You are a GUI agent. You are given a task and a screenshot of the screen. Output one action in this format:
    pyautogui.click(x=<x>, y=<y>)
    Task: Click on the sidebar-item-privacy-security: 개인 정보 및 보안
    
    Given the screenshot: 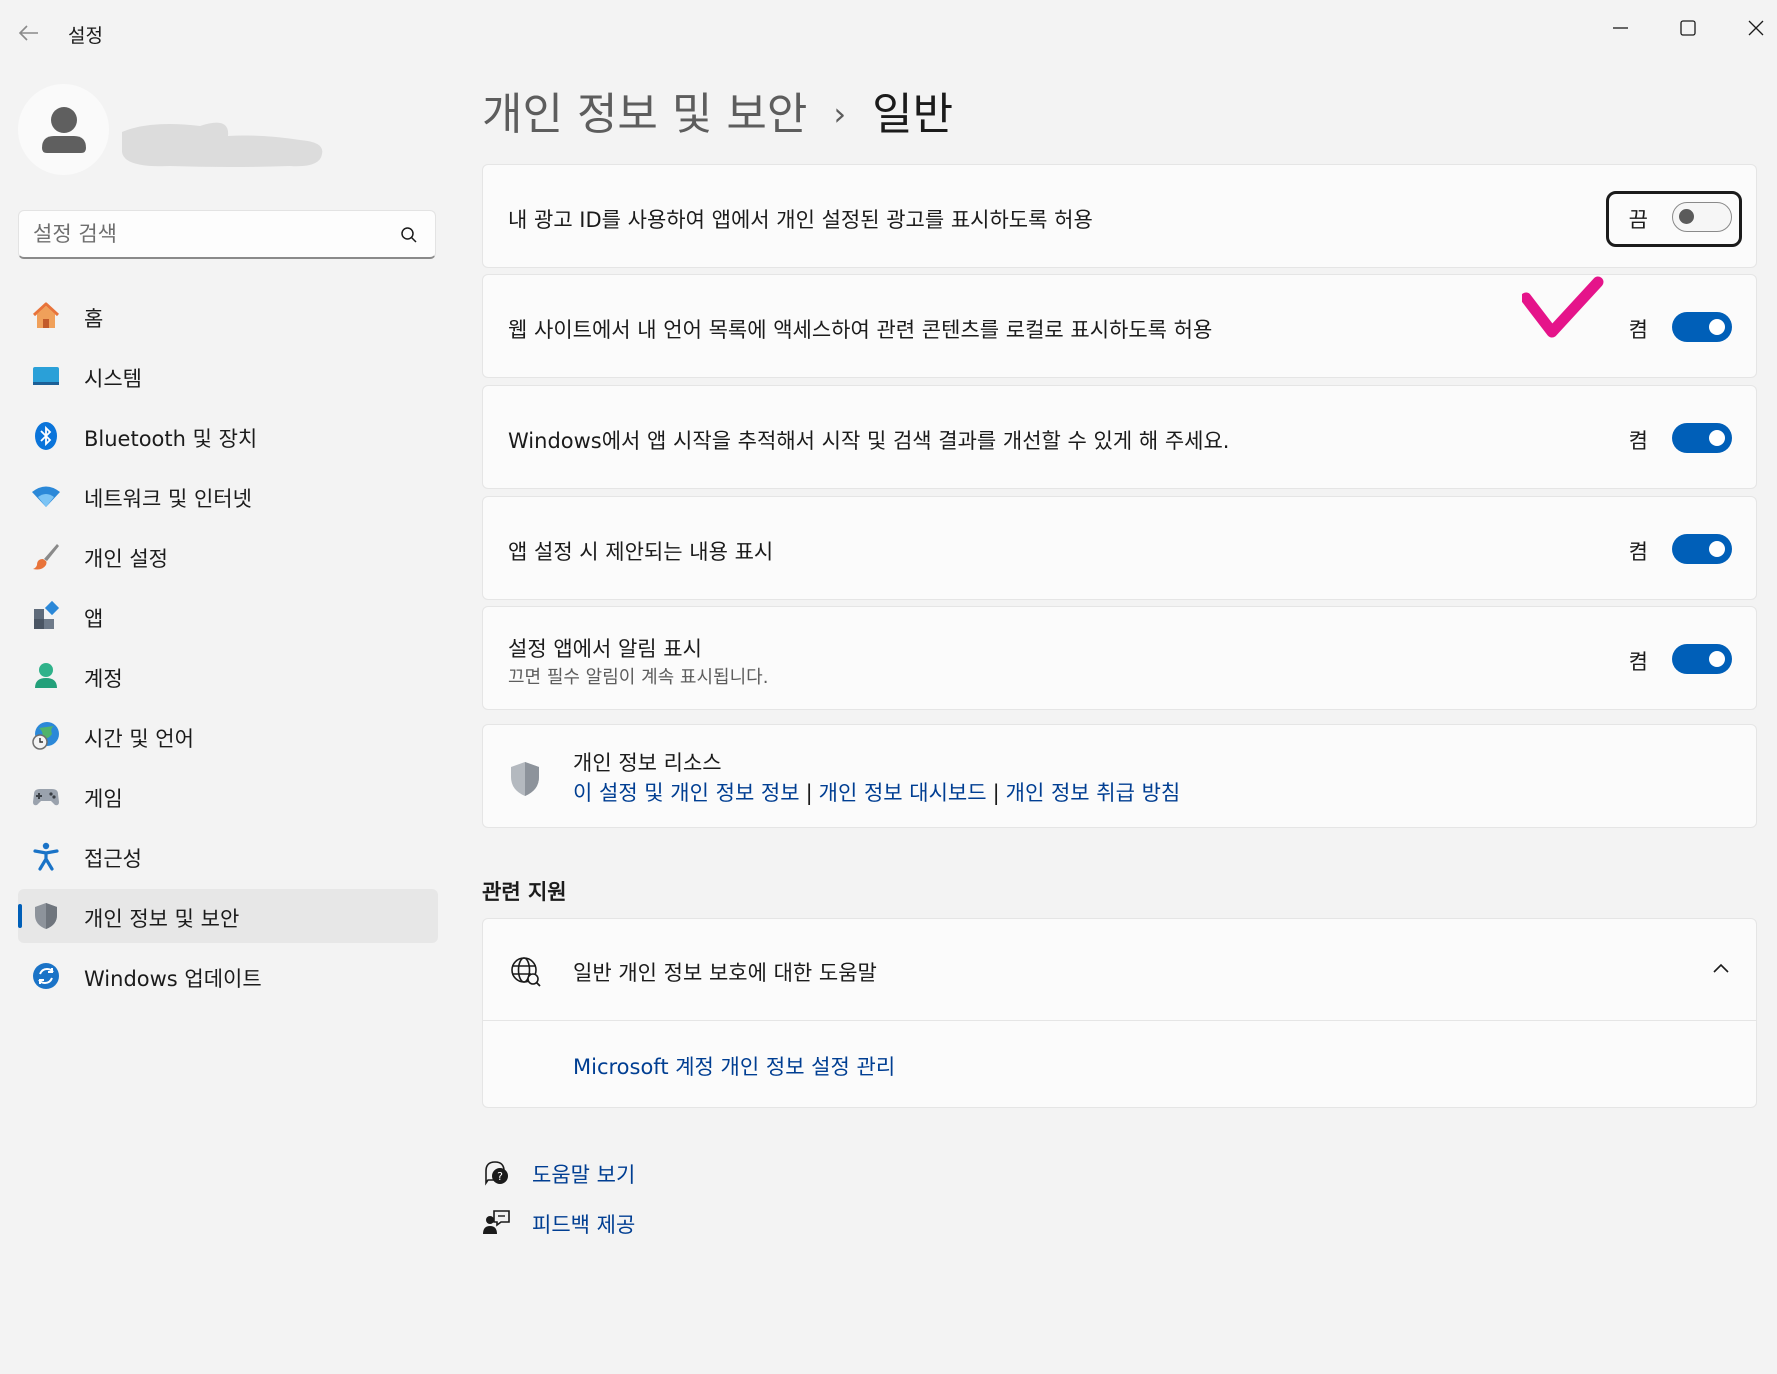 What is the action you would take?
    pyautogui.click(x=228, y=916)
    